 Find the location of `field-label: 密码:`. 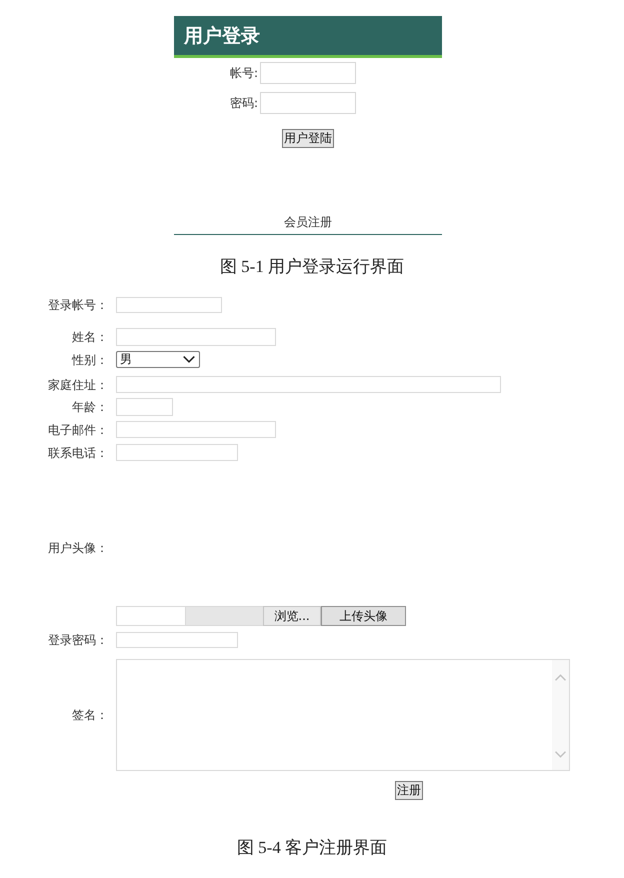

field-label: 密码: is located at coordinates (243, 103).